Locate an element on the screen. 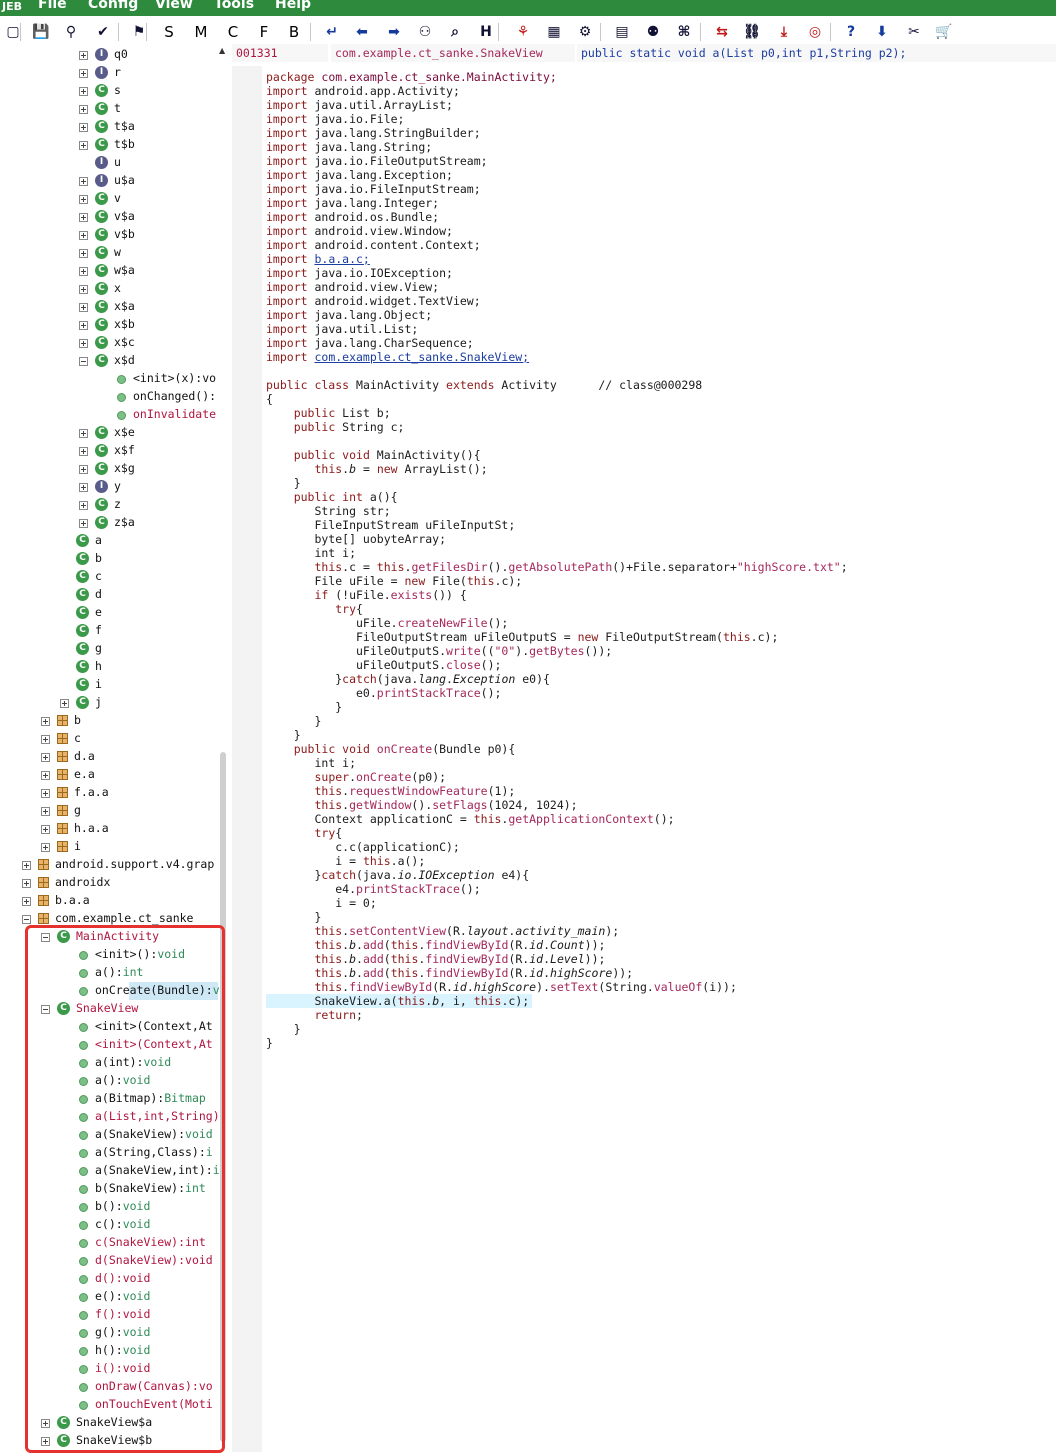  tree-package-item: c is located at coordinates (109, 739).